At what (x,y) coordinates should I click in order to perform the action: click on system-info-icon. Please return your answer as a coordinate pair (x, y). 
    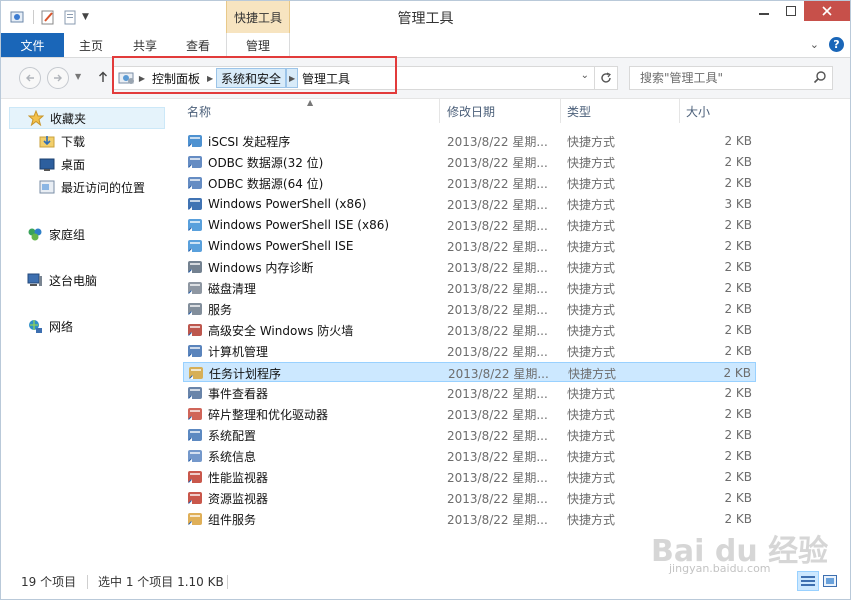
    Looking at the image, I should click on (195, 456).